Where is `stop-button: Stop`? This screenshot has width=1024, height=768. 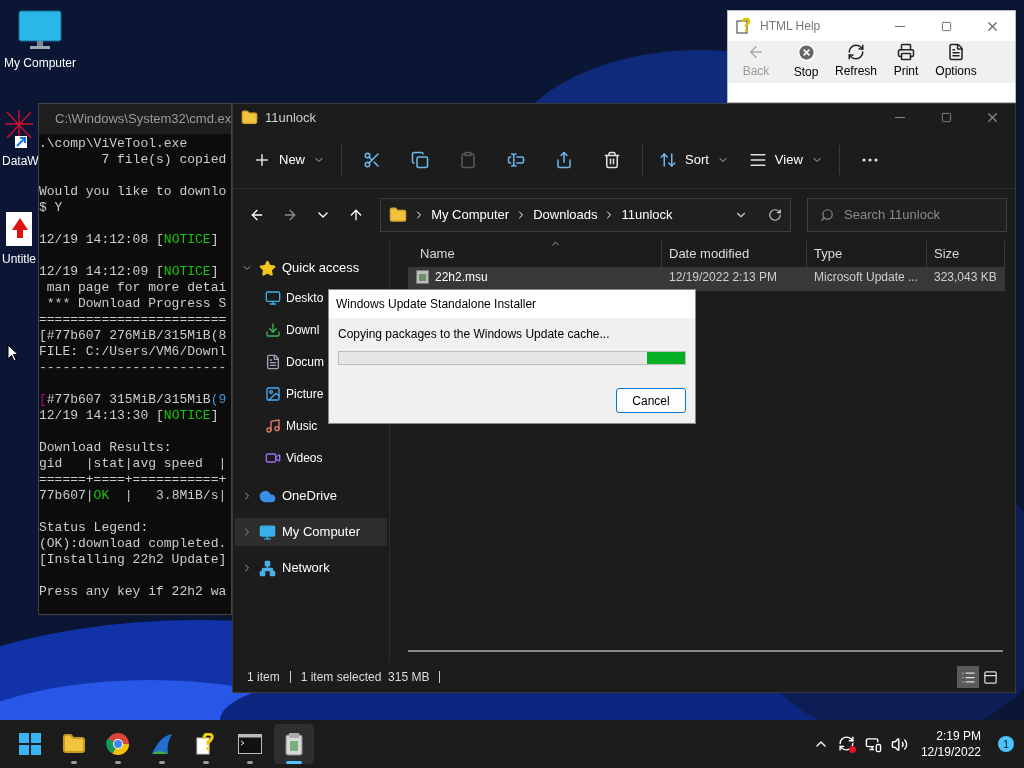 stop-button: Stop is located at coordinates (806, 62).